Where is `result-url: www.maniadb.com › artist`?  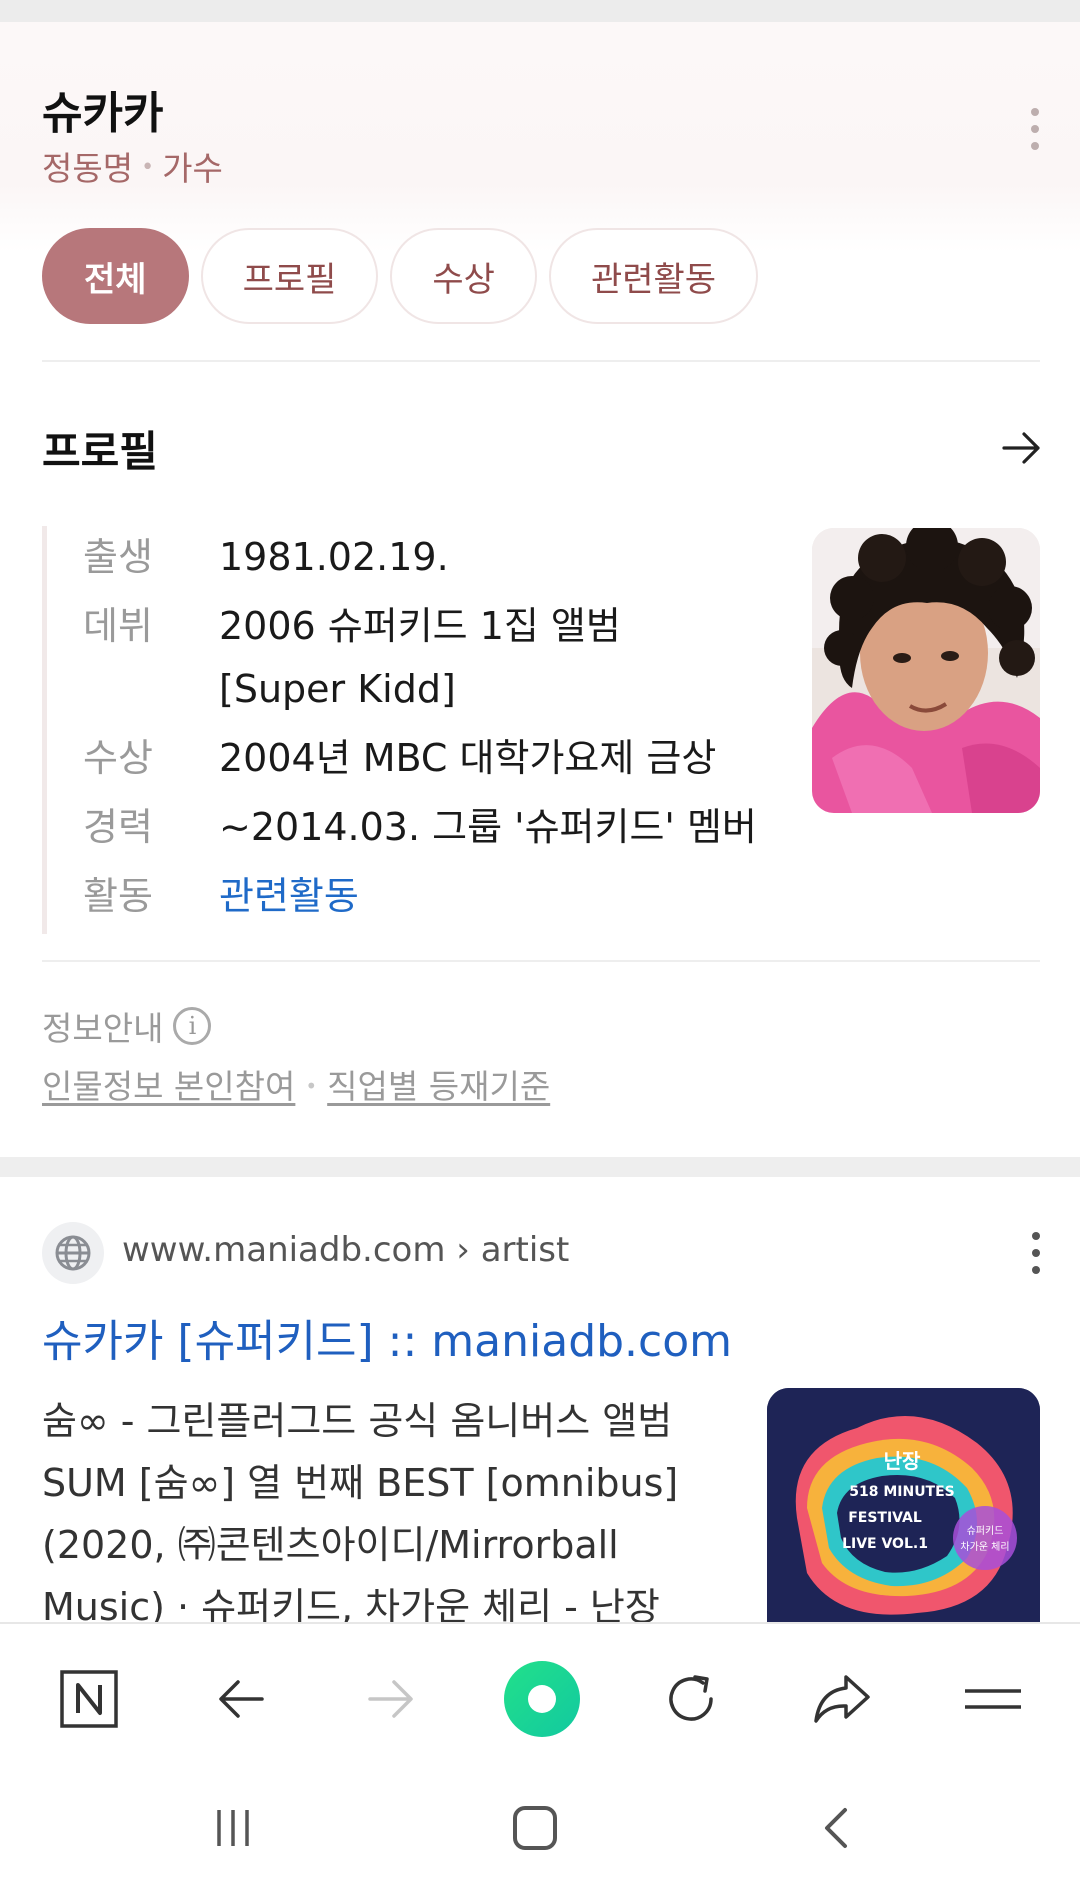
result-url: www.maniadb.com › artist is located at coordinates (345, 1250).